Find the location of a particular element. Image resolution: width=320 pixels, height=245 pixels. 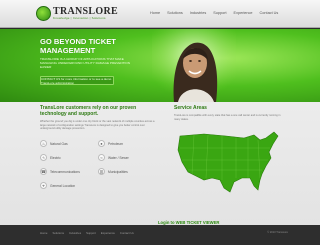

copyright-text: © 2013 TransLore is located at coordinates (277, 232).